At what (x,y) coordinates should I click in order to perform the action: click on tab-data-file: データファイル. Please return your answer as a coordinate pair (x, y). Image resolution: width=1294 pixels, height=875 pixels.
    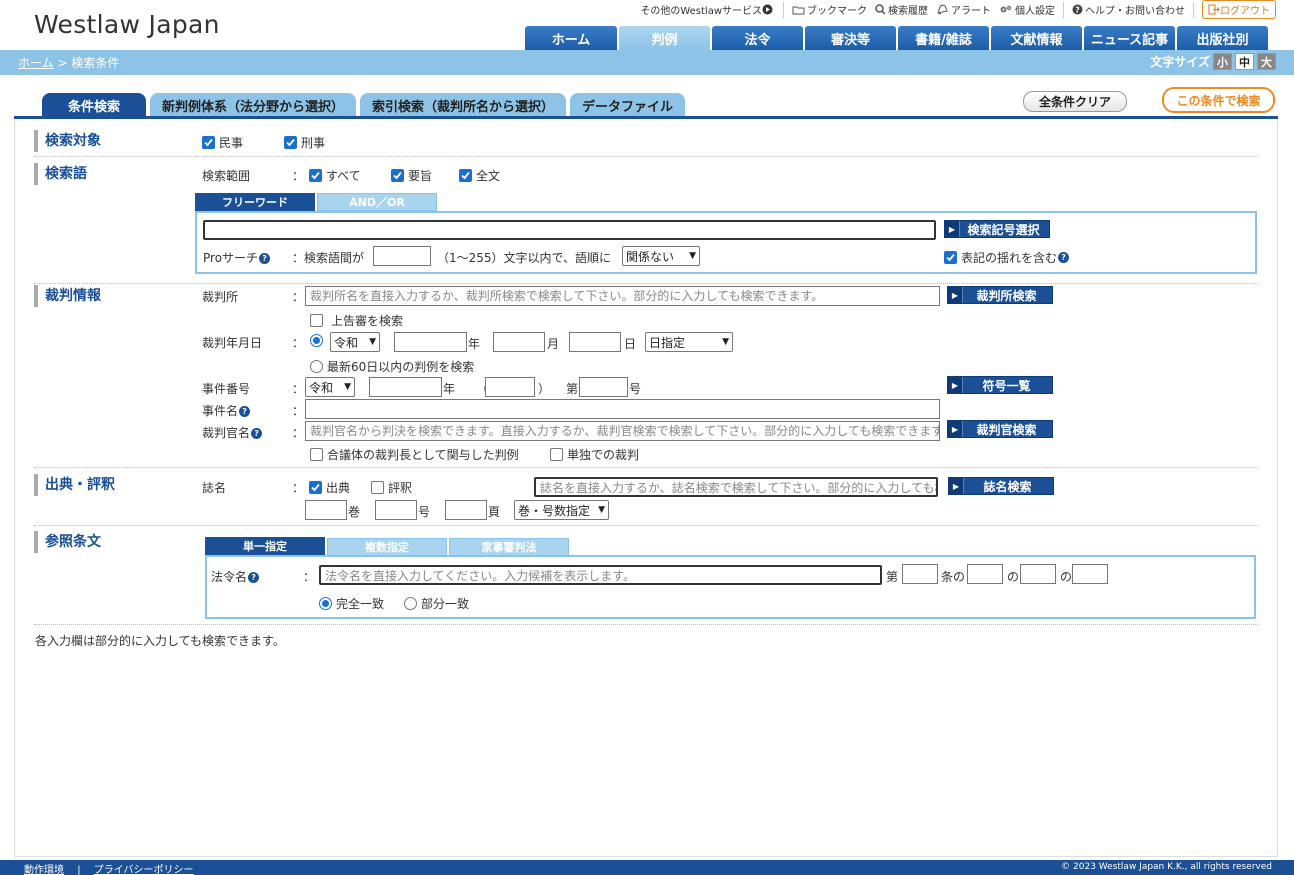
    Looking at the image, I should click on (628, 105).